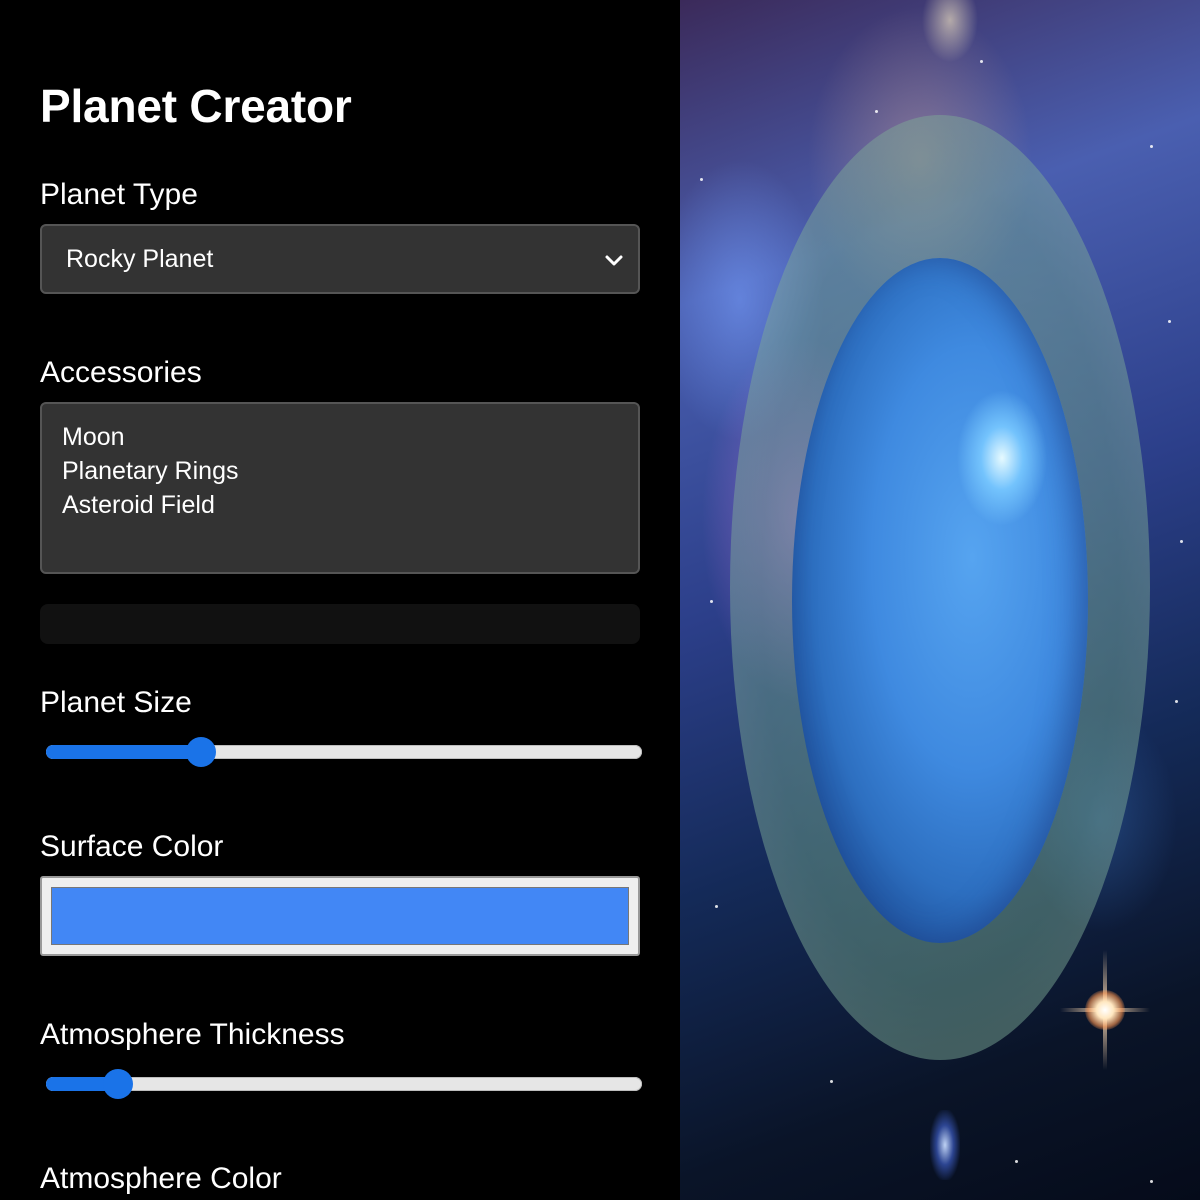 The image size is (1200, 1200). What do you see at coordinates (340, 624) in the screenshot?
I see `progress-bar` at bounding box center [340, 624].